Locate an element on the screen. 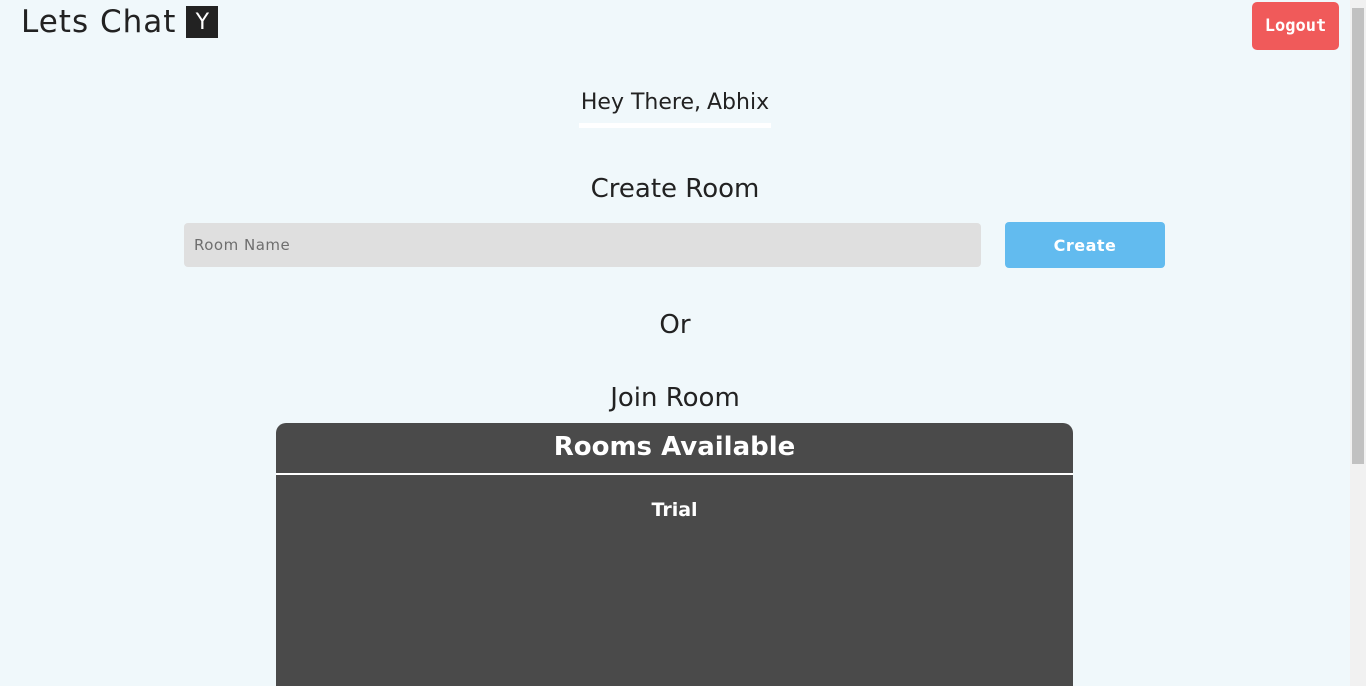 This screenshot has height=686, width=1366. create-room-heading: Create Room is located at coordinates (675, 189).